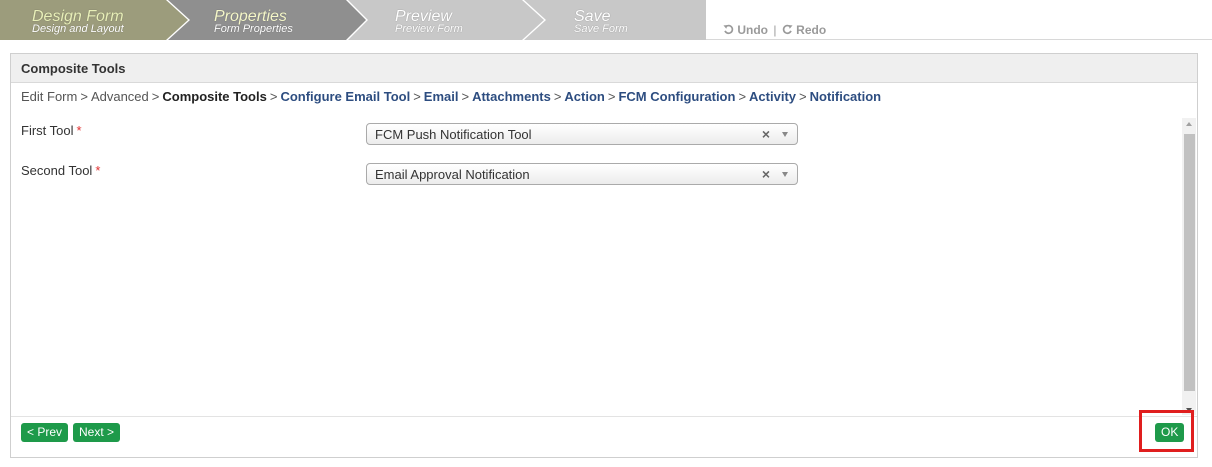 This screenshot has width=1212, height=467. What do you see at coordinates (772, 96) in the screenshot?
I see `breadcrumb-item-activity: Activity` at bounding box center [772, 96].